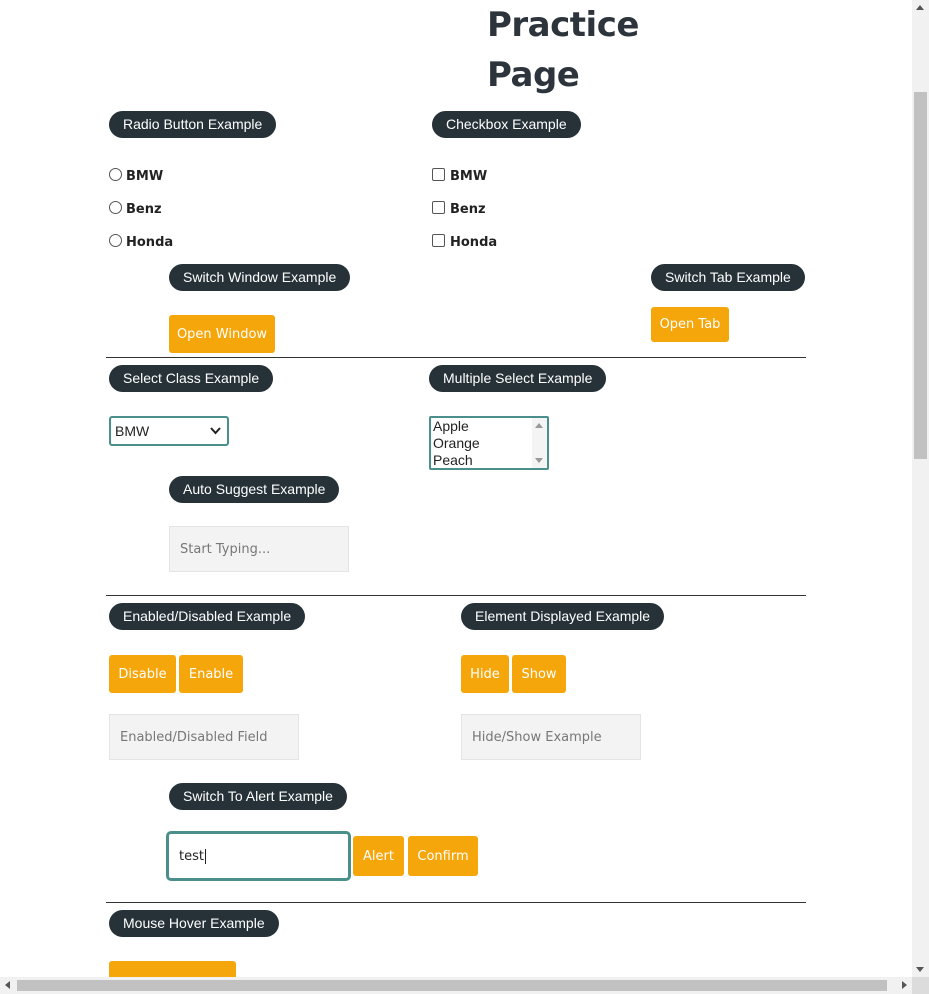 This screenshot has height=994, width=929. I want to click on radio-label: Honda, so click(150, 242).